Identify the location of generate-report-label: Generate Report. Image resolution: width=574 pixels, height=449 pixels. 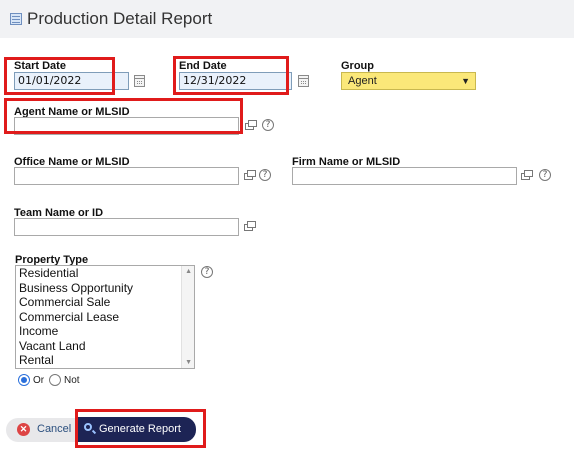
(140, 429).